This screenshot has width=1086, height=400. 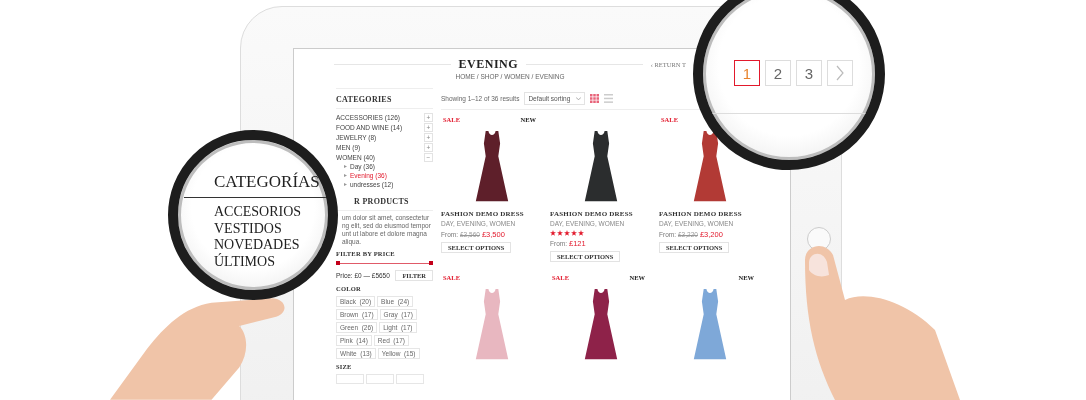 I want to click on chevron-right-icon, so click(x=840, y=73).